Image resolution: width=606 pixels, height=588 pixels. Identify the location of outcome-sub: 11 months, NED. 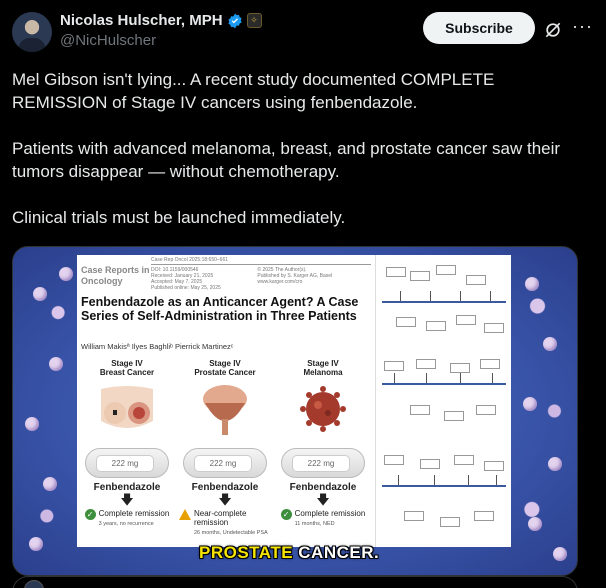
(314, 524).